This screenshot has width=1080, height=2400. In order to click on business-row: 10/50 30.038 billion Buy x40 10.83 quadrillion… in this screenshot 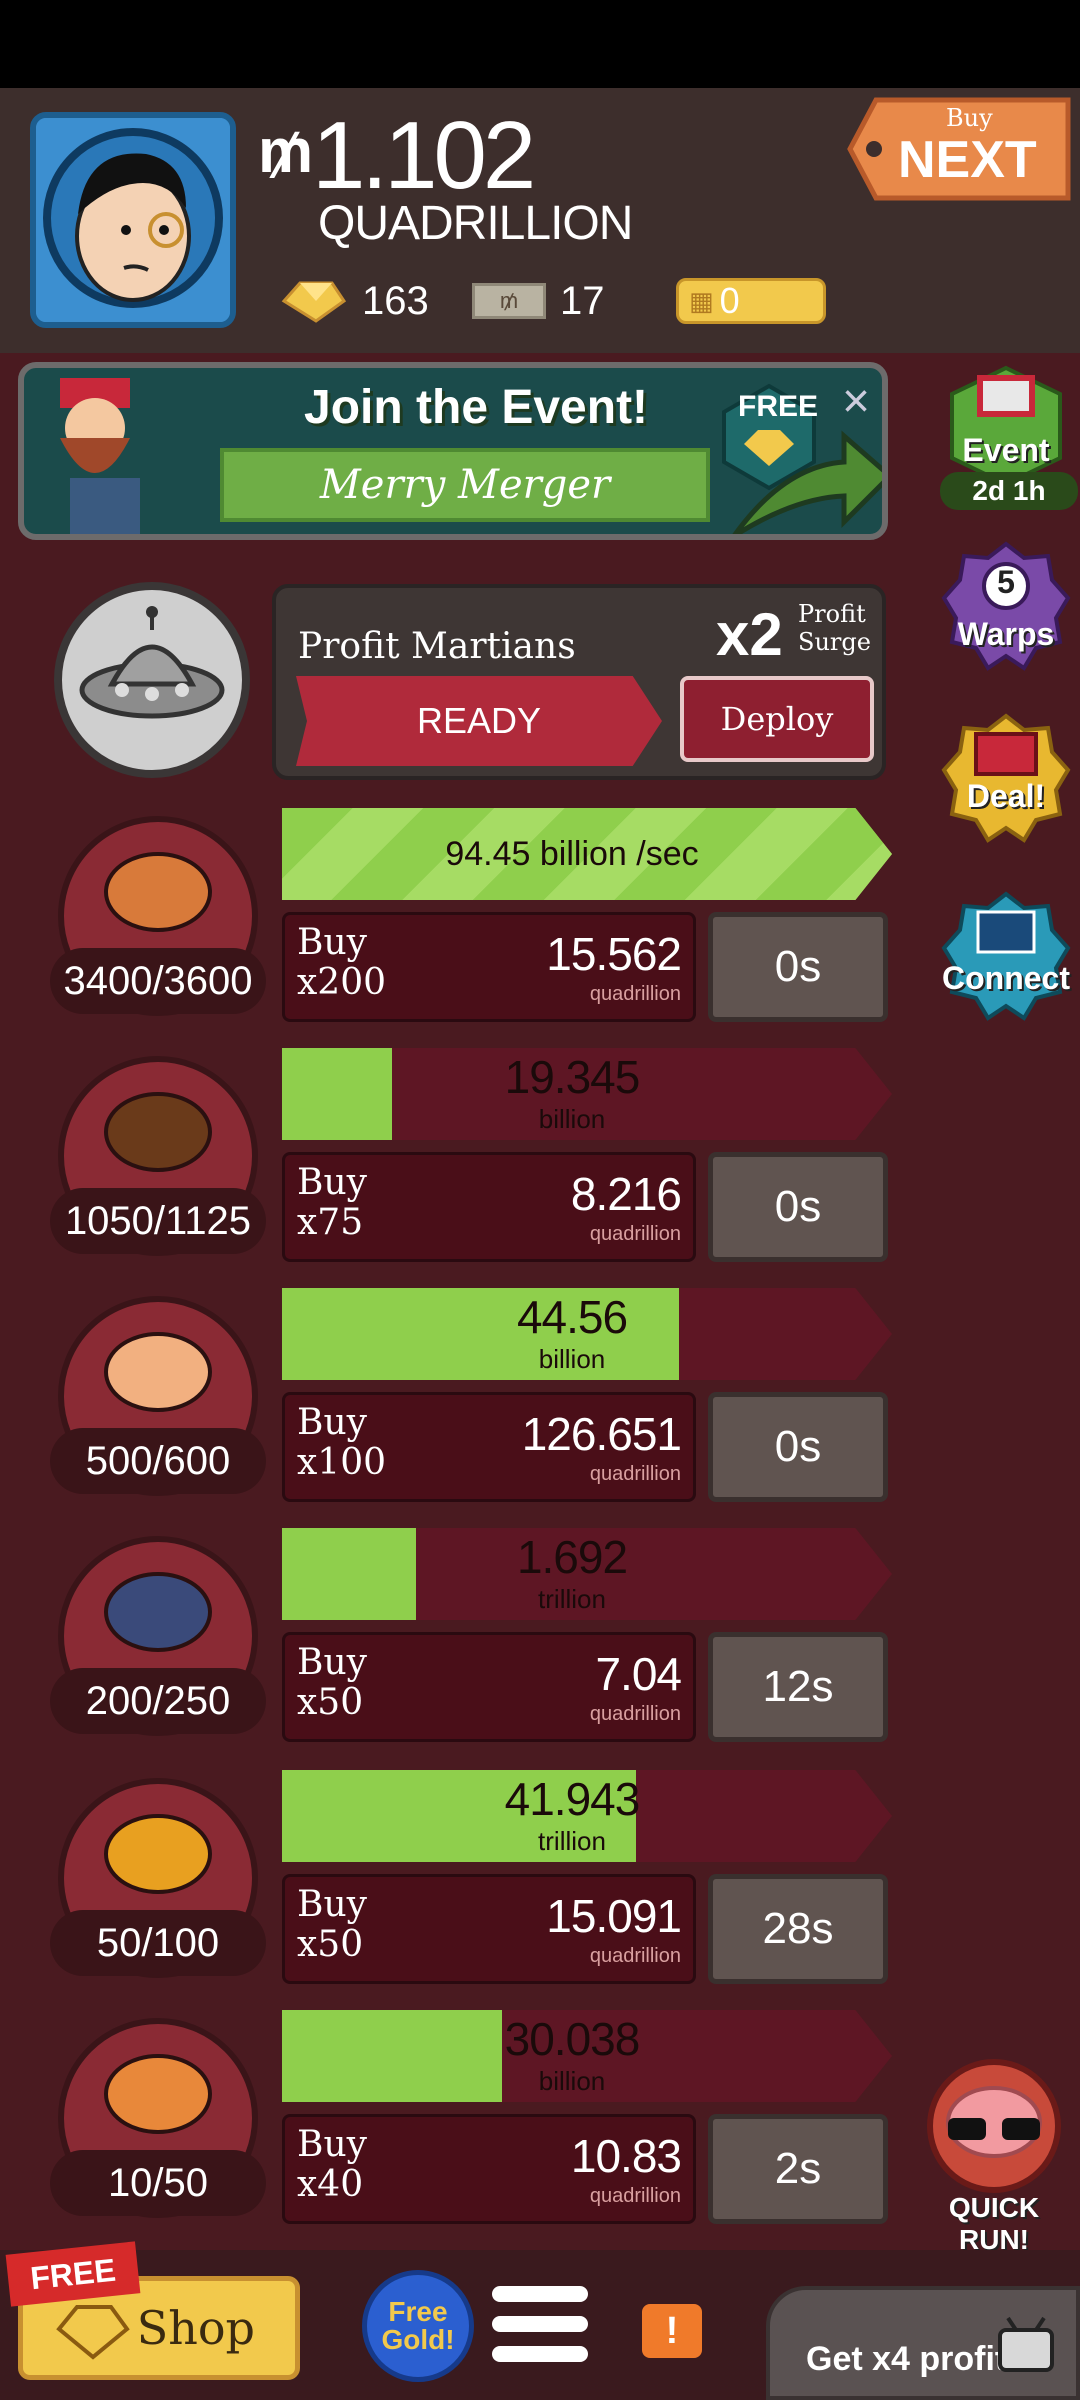, I will do `click(450, 2130)`.